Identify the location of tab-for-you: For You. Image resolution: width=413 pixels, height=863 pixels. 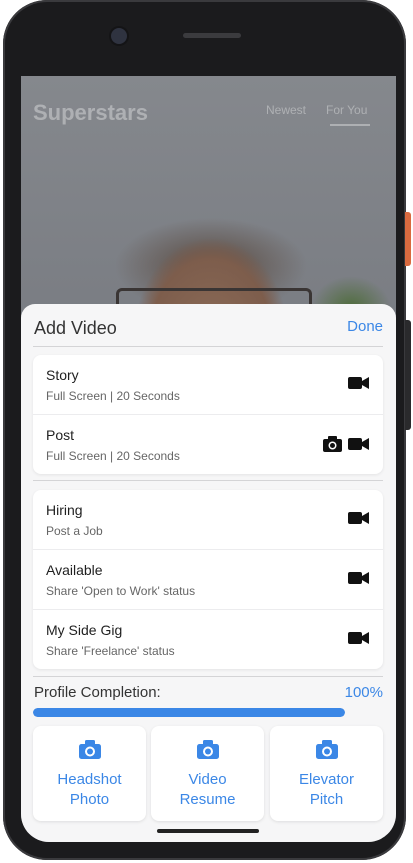
(346, 110).